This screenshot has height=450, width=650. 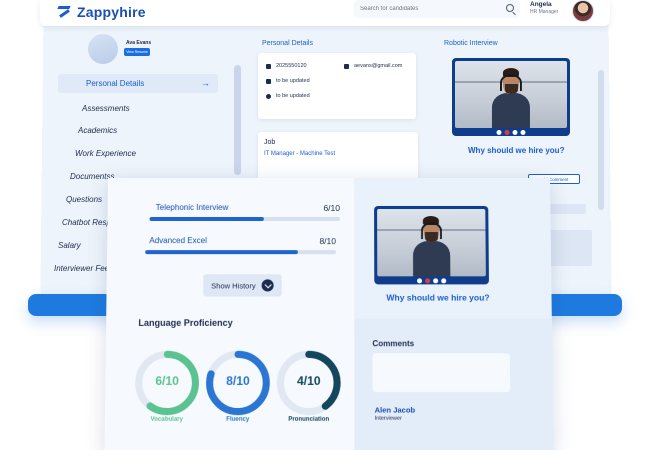 What do you see at coordinates (293, 81) in the screenshot?
I see `linkedin-value: to be updated` at bounding box center [293, 81].